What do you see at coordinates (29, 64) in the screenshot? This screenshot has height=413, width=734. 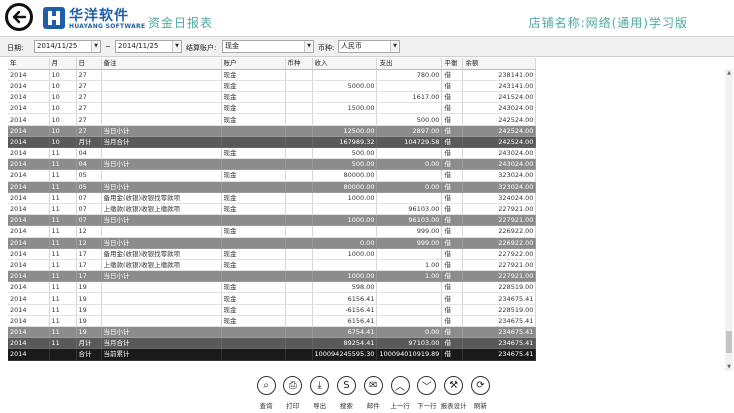 I see `col-year: 年` at bounding box center [29, 64].